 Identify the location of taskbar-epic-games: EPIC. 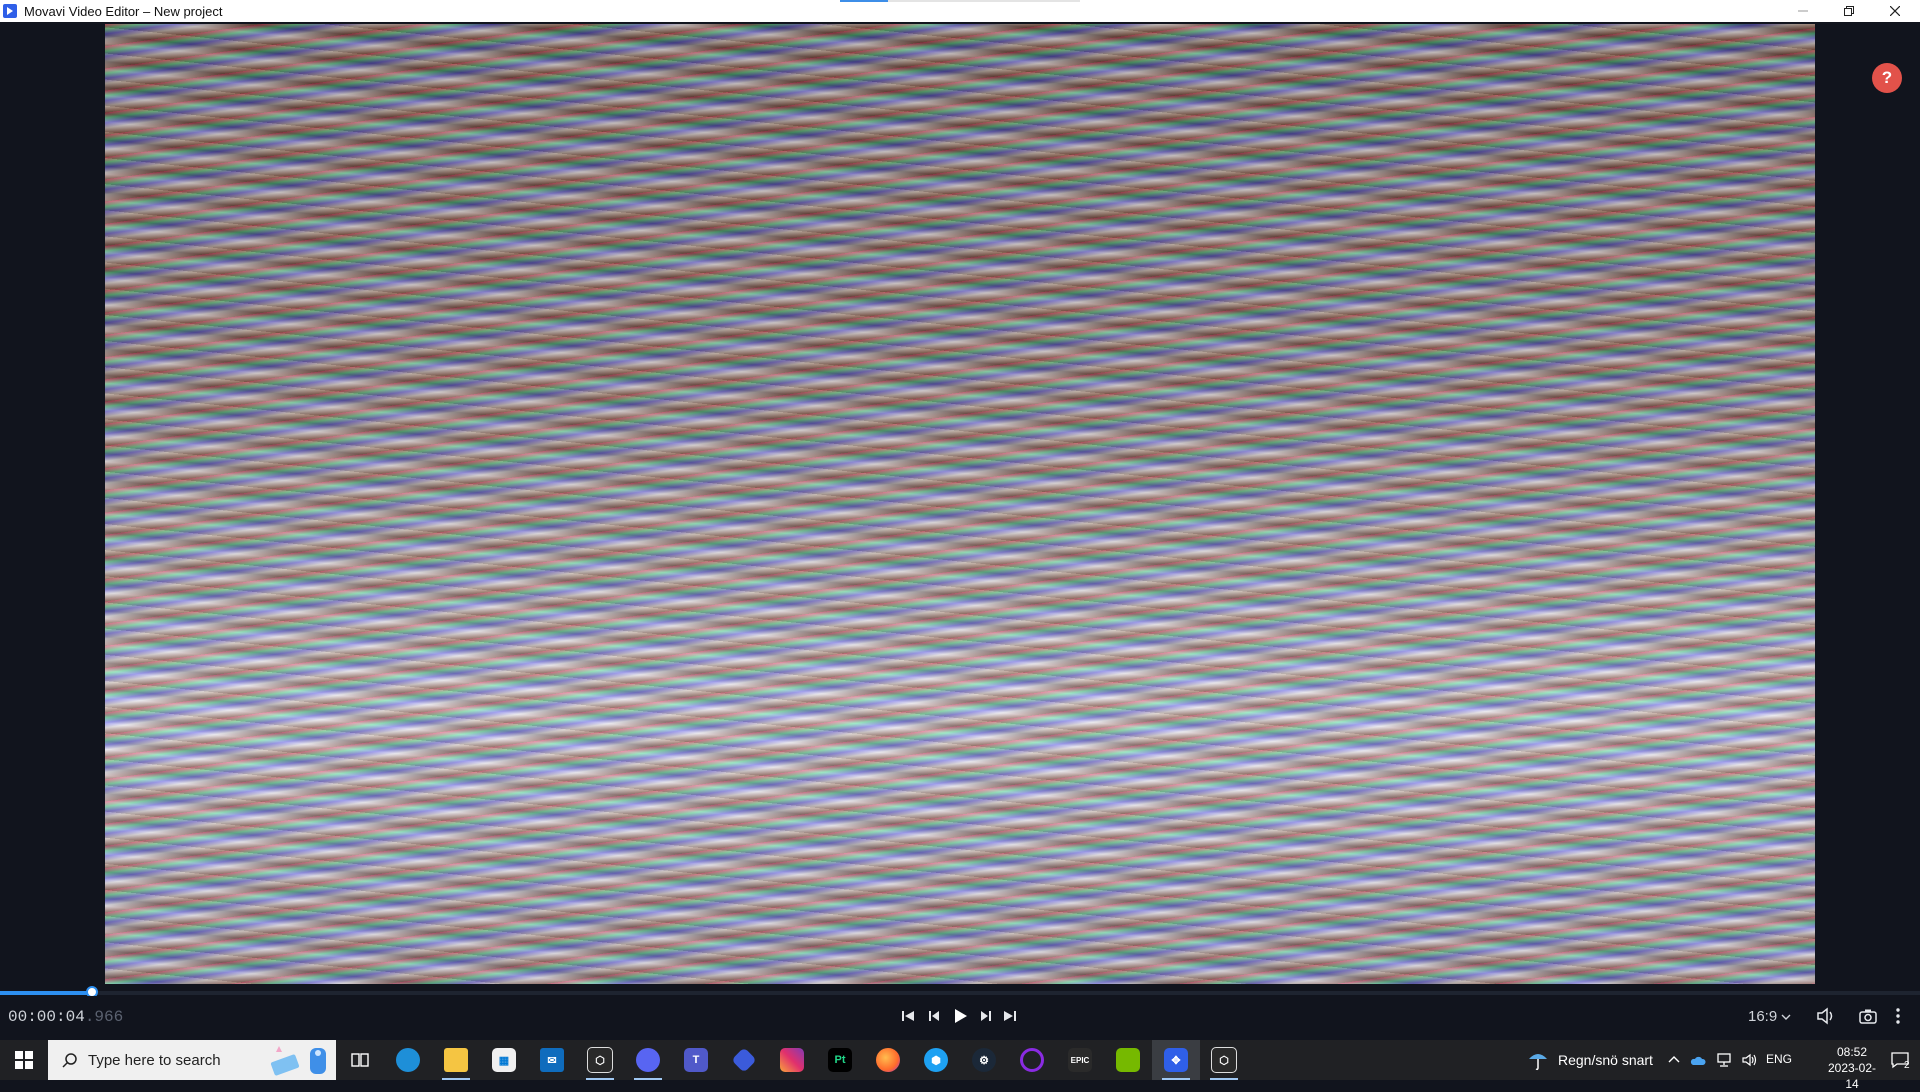
(1080, 1060).